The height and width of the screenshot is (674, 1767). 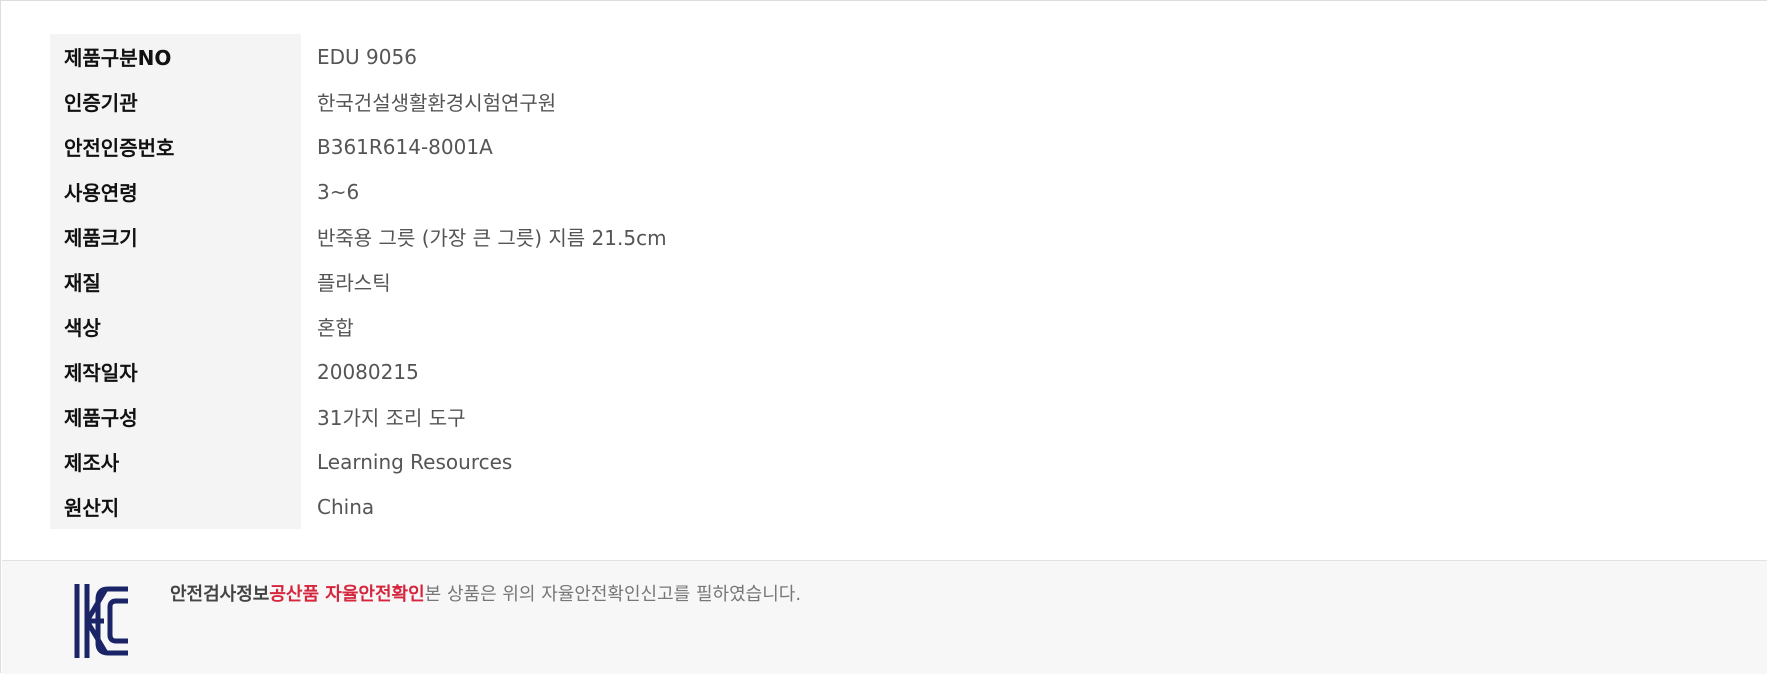 I want to click on spec-row-manufacturer: 제조사 Learning Resources, so click(x=908, y=461).